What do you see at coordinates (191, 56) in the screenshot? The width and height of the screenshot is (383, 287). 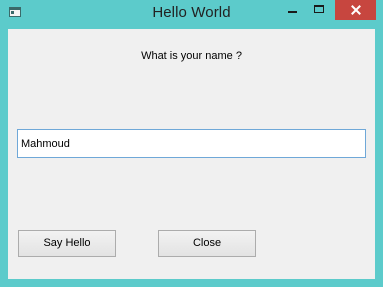 I see `question-label: What is your name ?` at bounding box center [191, 56].